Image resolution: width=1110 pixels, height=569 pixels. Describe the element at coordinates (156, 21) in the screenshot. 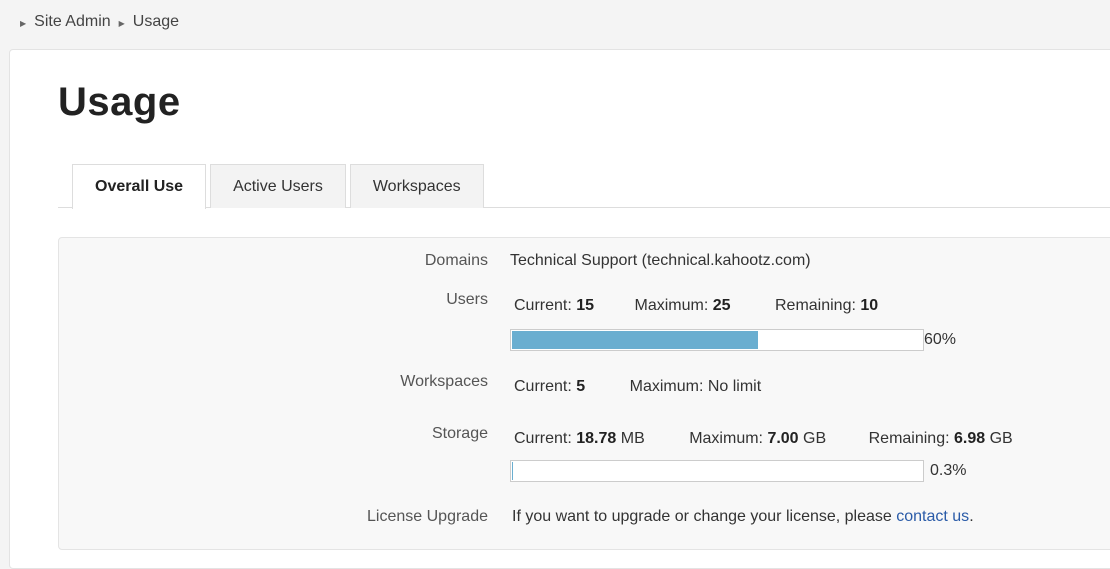

I see `breadcrumb-label: Usage` at that location.